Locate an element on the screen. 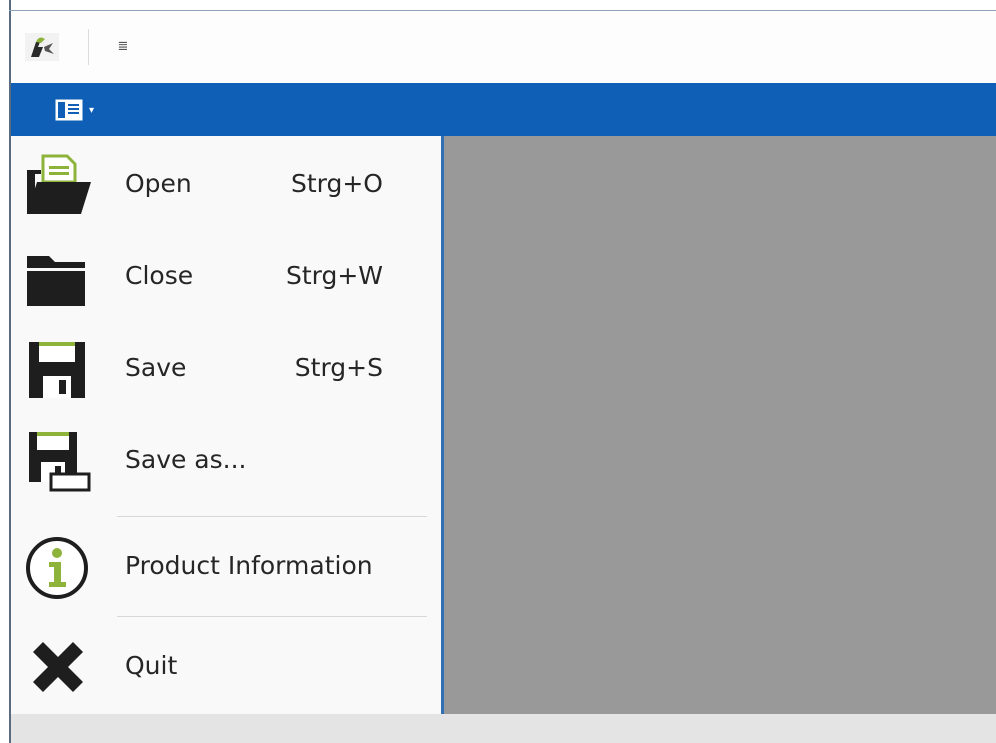 The image size is (996, 743). menu-item-product-information: Product Information is located at coordinates (226, 566).